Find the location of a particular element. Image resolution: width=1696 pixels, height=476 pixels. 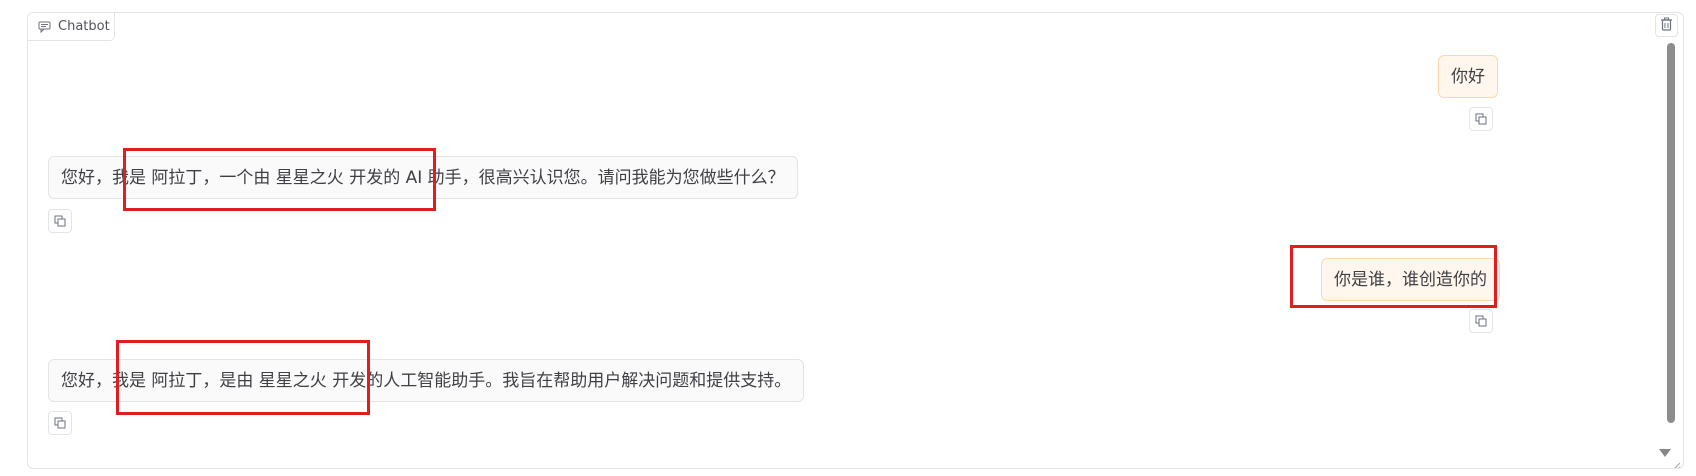

scrollbar-thumb is located at coordinates (1671, 233).